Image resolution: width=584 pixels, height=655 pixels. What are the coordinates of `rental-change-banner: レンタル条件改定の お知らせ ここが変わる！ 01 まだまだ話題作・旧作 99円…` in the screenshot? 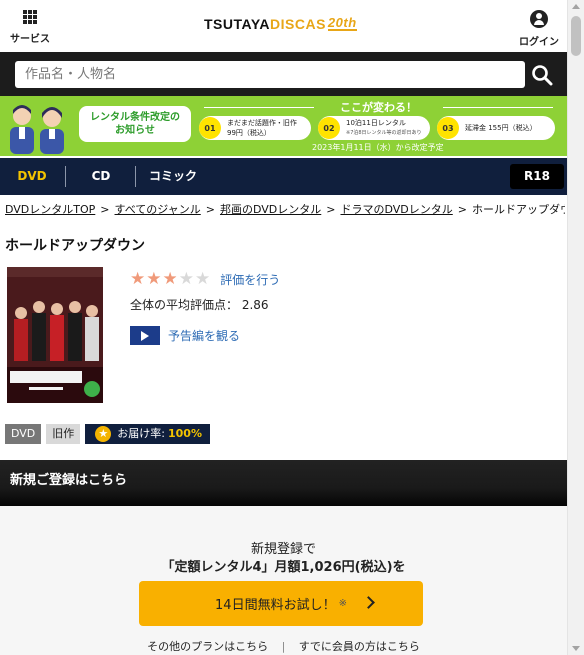 It's located at (283, 126).